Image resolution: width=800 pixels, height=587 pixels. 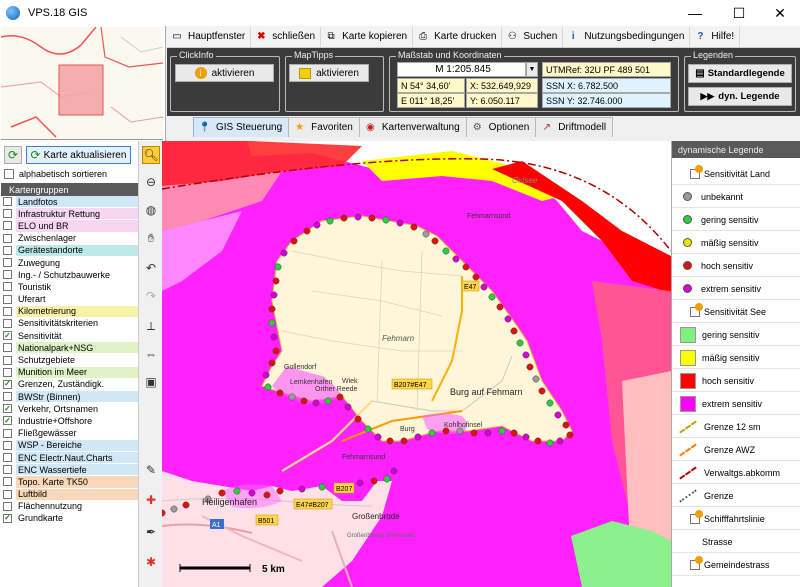 I want to click on layer-group-item: Luftbild, so click(x=69, y=494).